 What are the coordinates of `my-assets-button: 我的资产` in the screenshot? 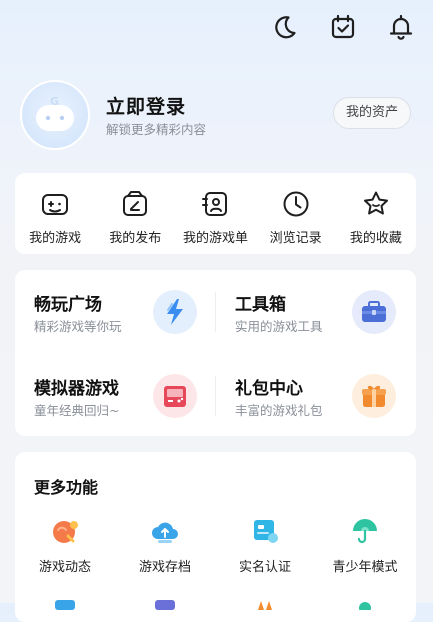 It's located at (371, 113).